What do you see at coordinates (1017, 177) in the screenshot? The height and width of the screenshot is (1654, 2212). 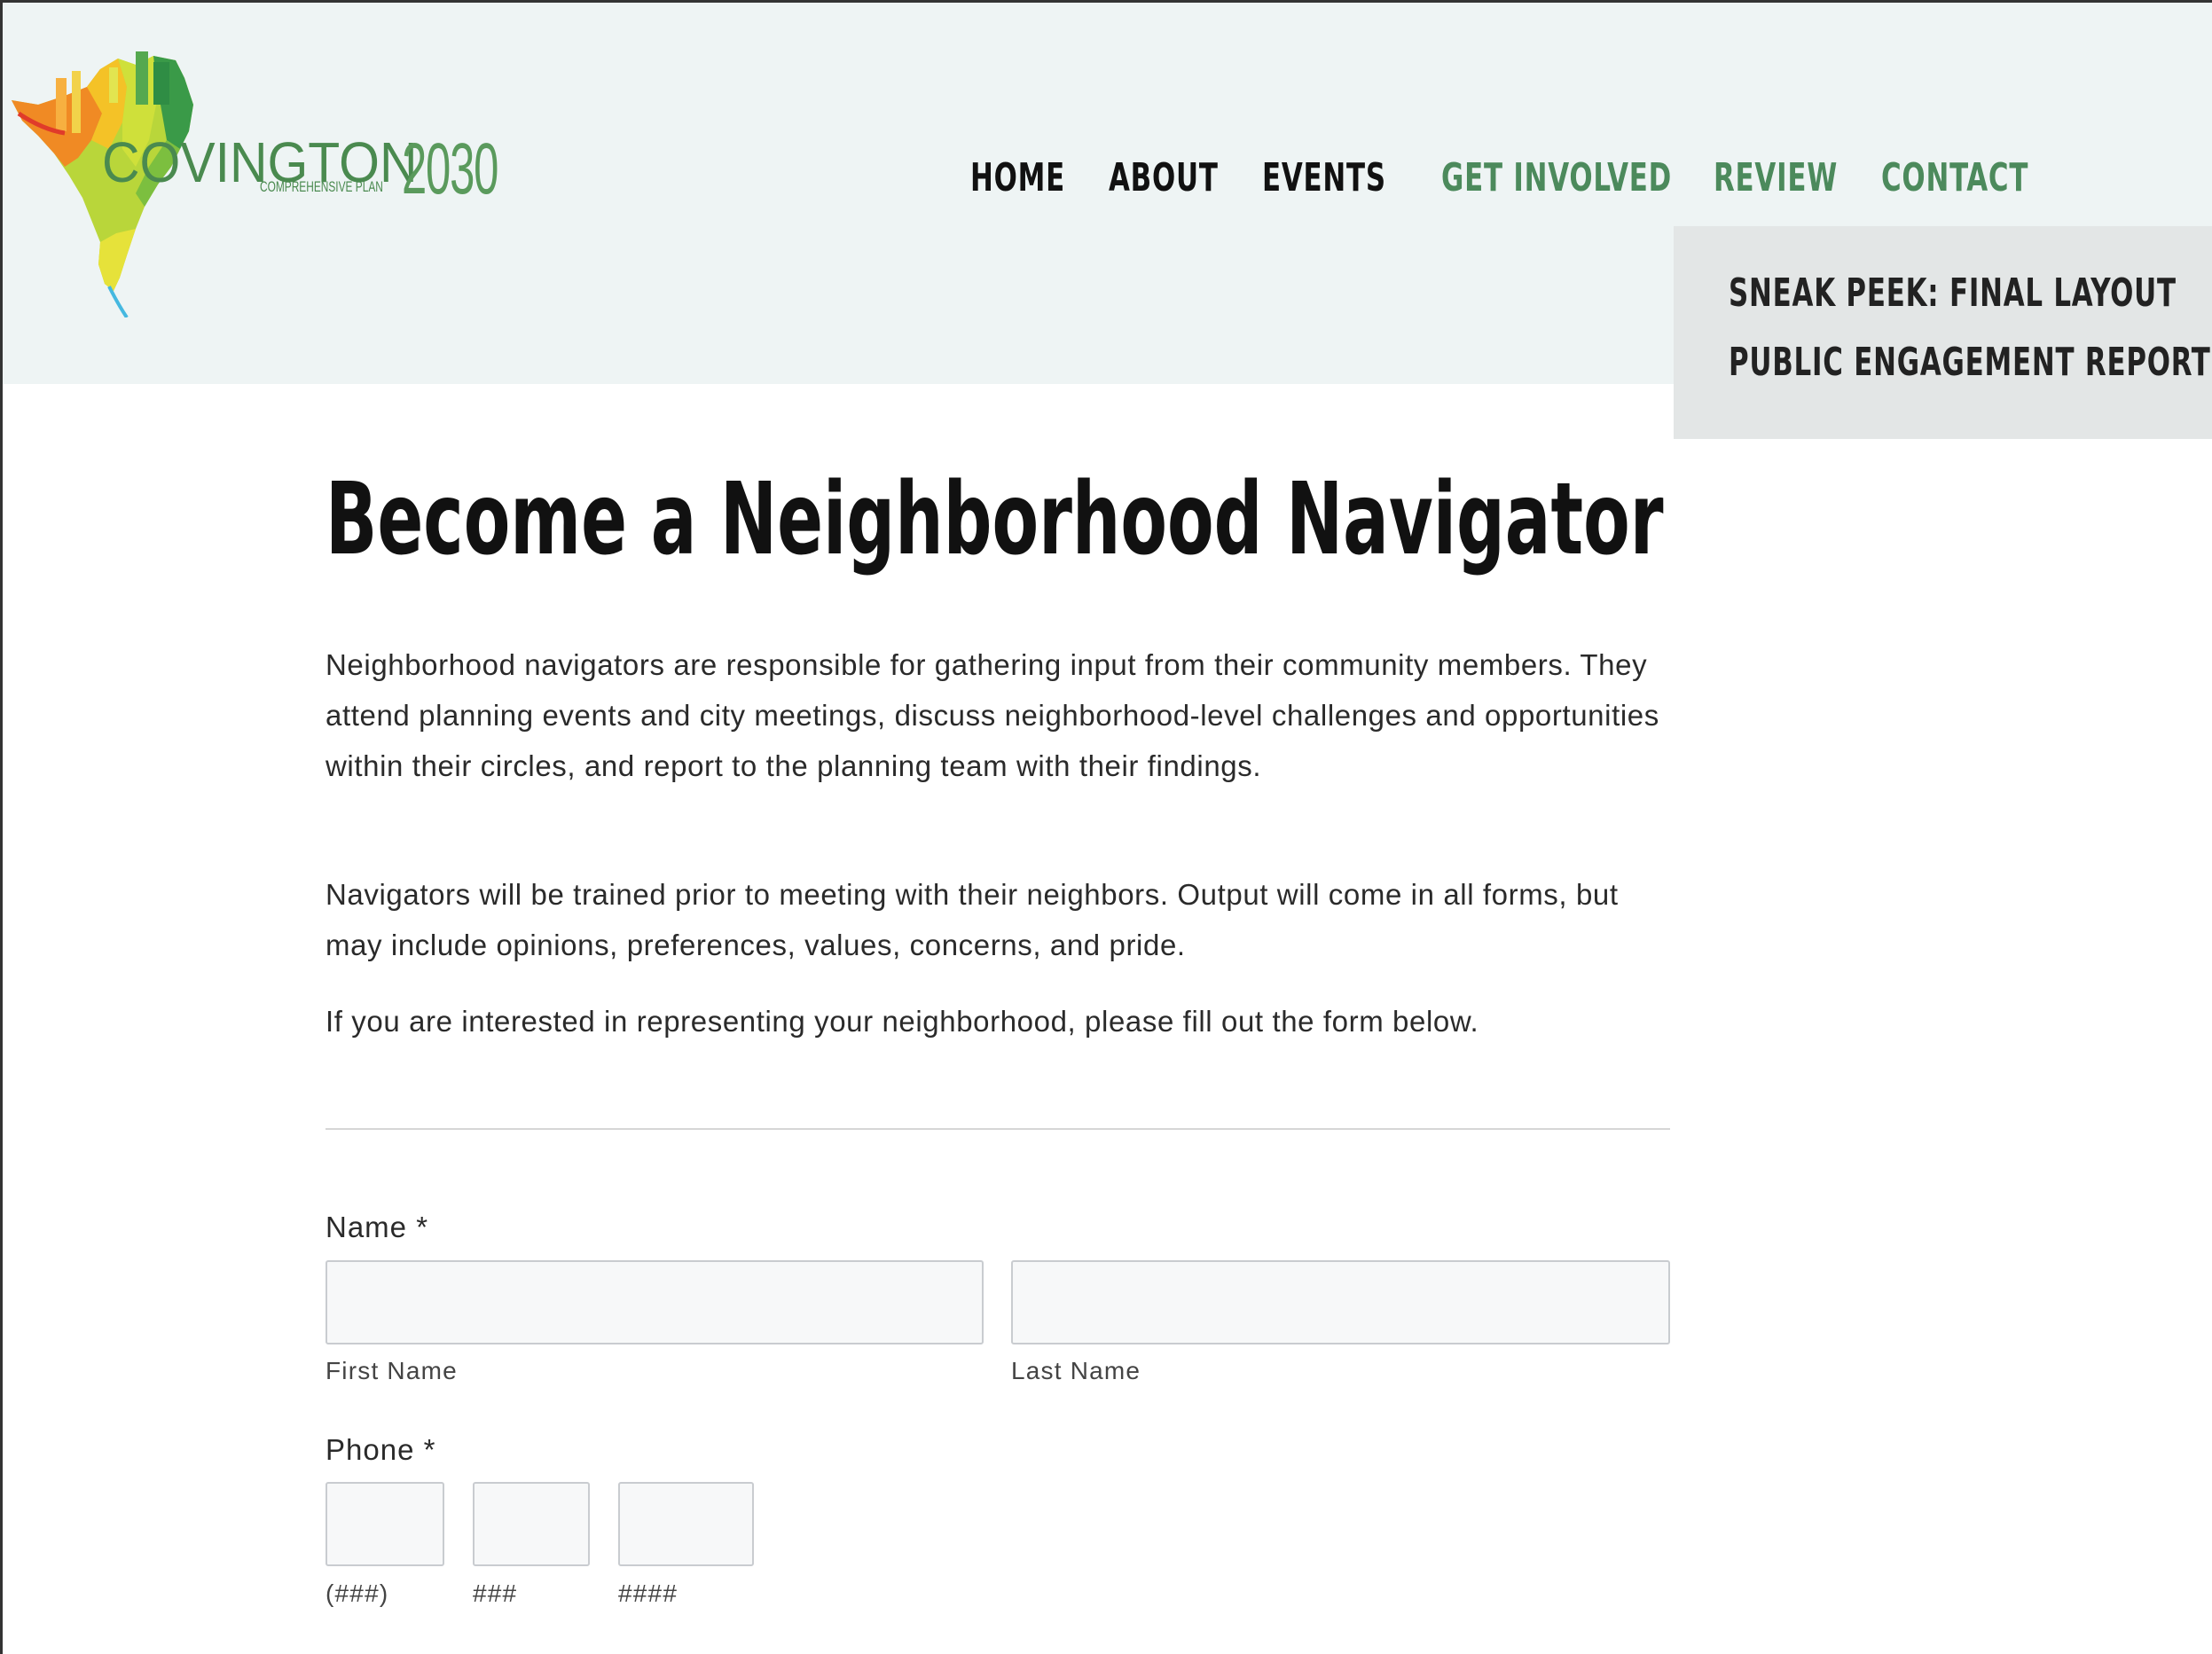 I see `nav-item-home: HOME` at bounding box center [1017, 177].